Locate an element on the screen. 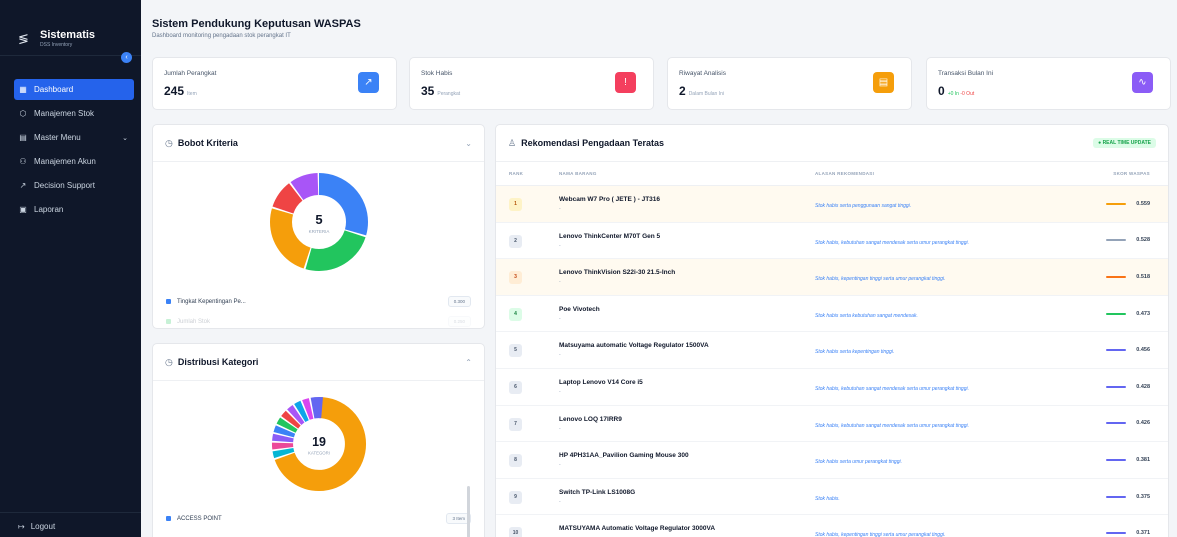 This screenshot has height=537, width=1177. trend-up-icon: ↗ is located at coordinates (368, 82).